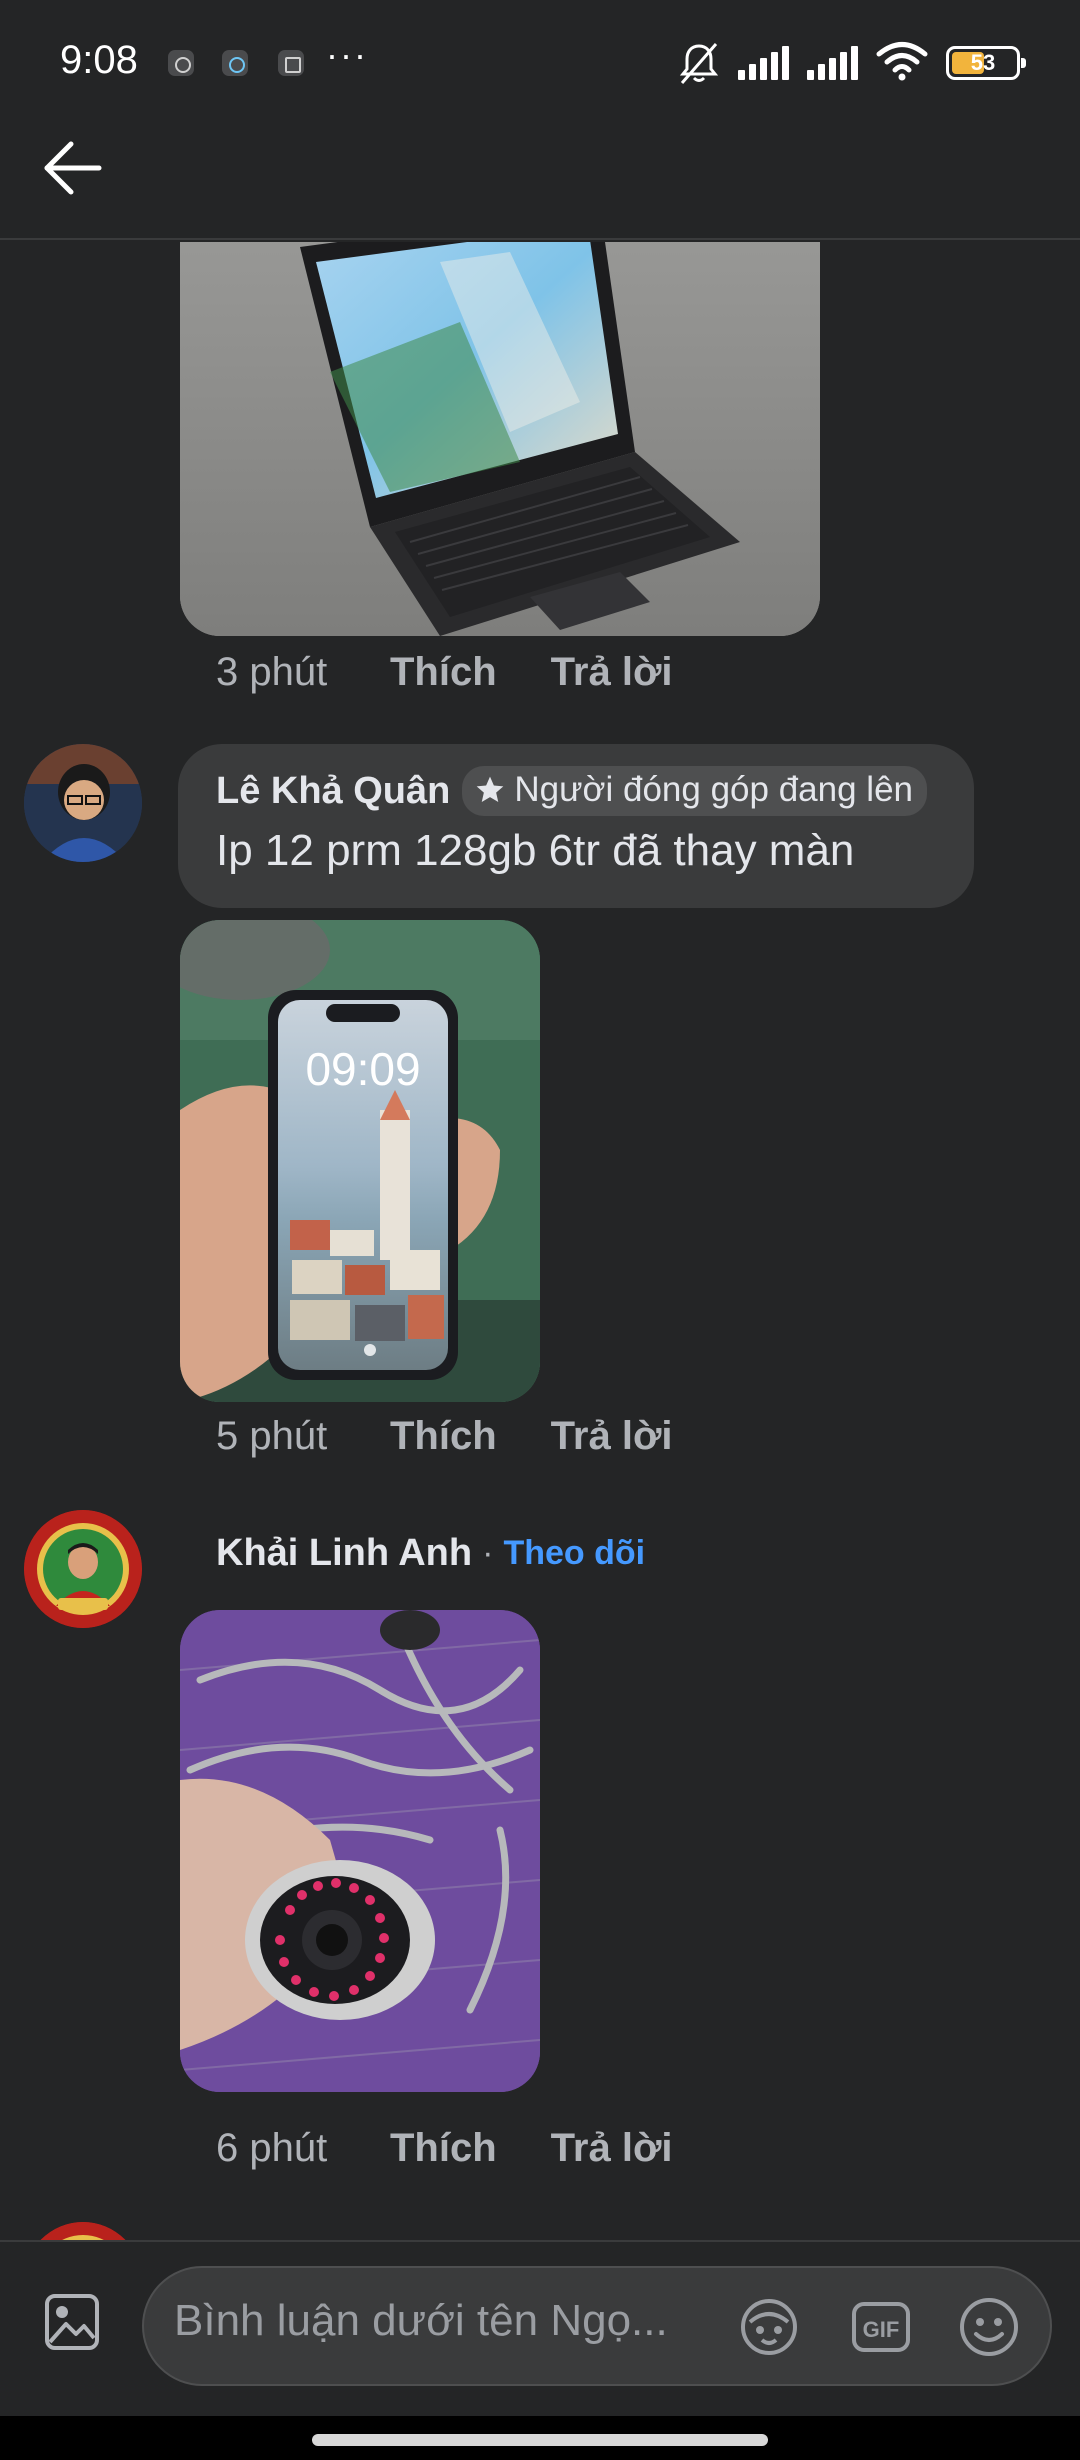  I want to click on gif-icon: GIF, so click(881, 2327).